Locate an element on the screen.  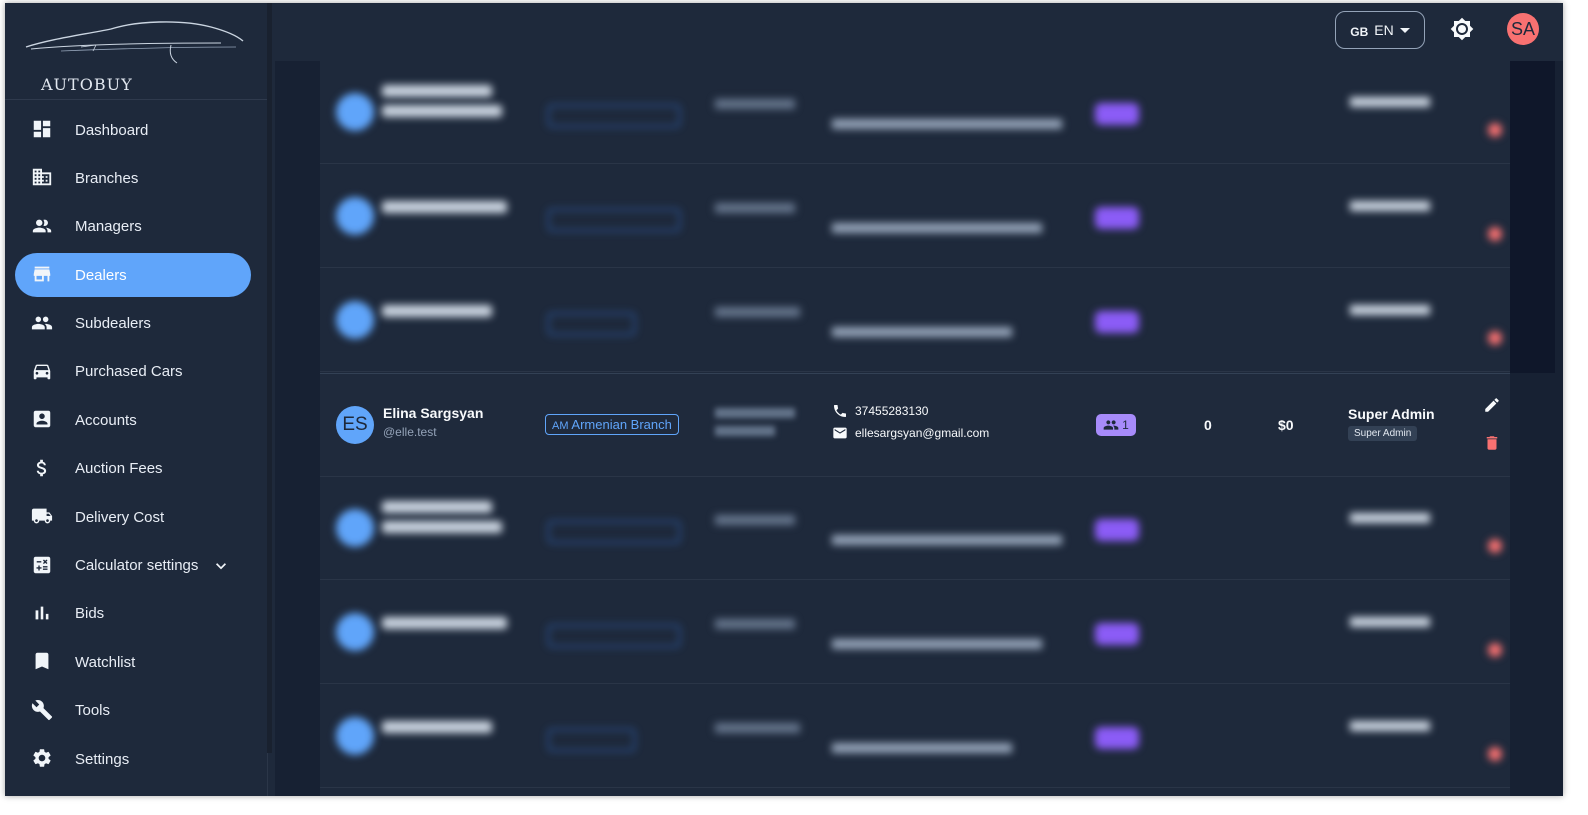
sidebar-item-label: Tools is located at coordinates (93, 711).